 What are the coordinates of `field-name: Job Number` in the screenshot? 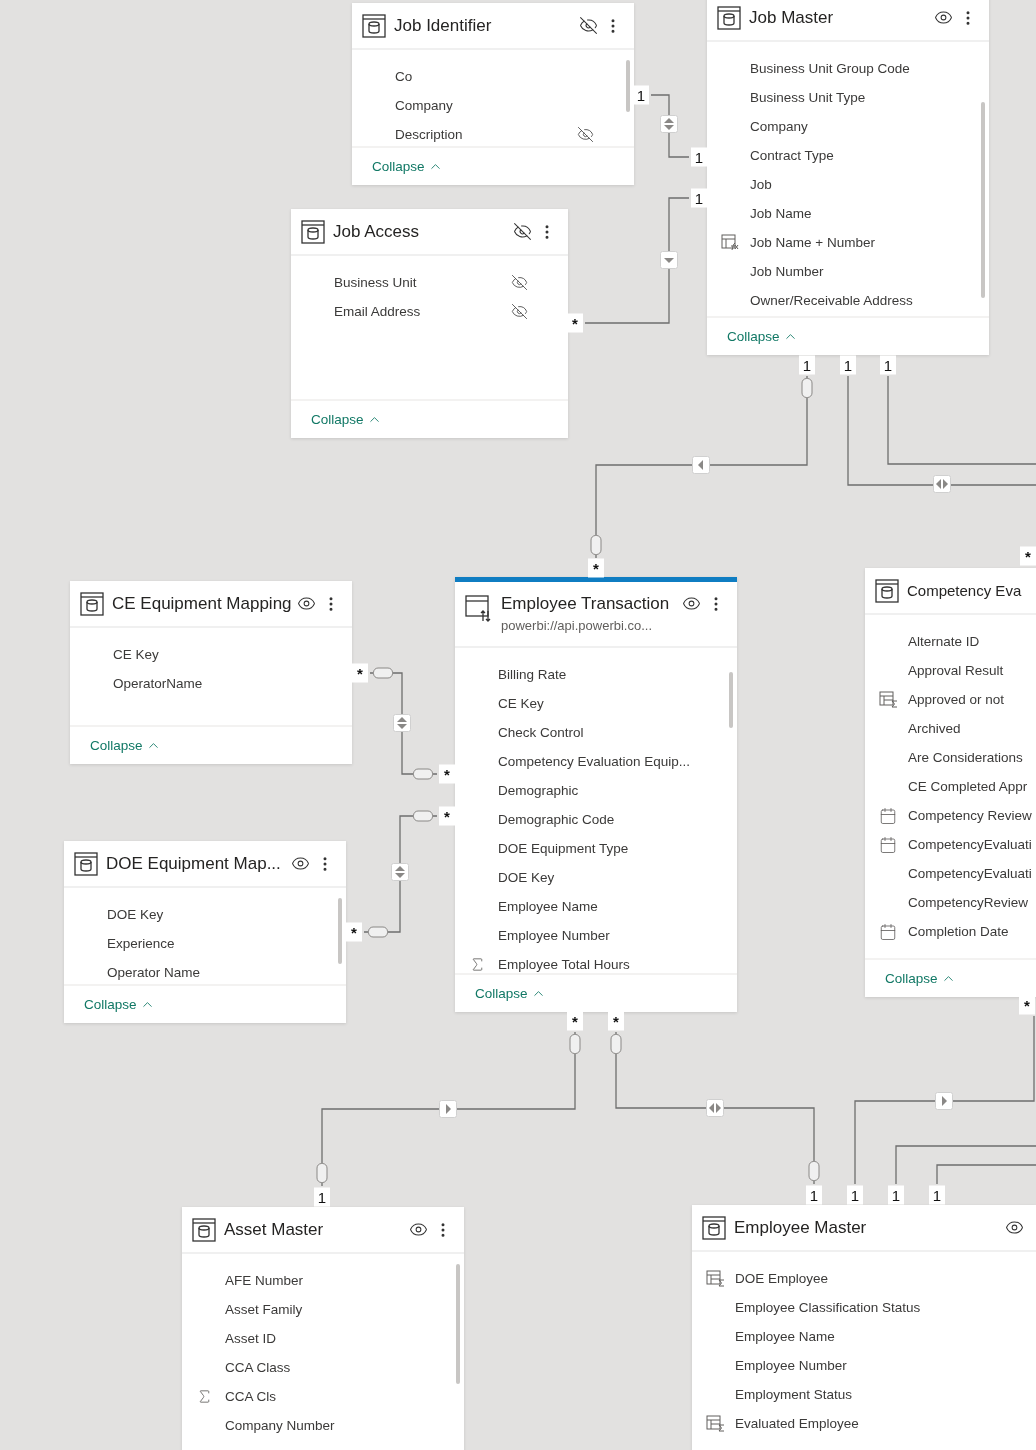 It's located at (787, 271).